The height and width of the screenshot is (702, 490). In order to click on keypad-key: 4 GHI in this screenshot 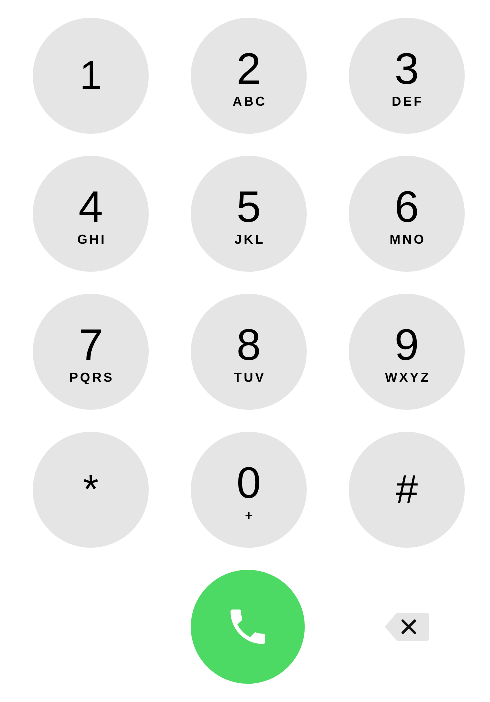, I will do `click(91, 214)`.